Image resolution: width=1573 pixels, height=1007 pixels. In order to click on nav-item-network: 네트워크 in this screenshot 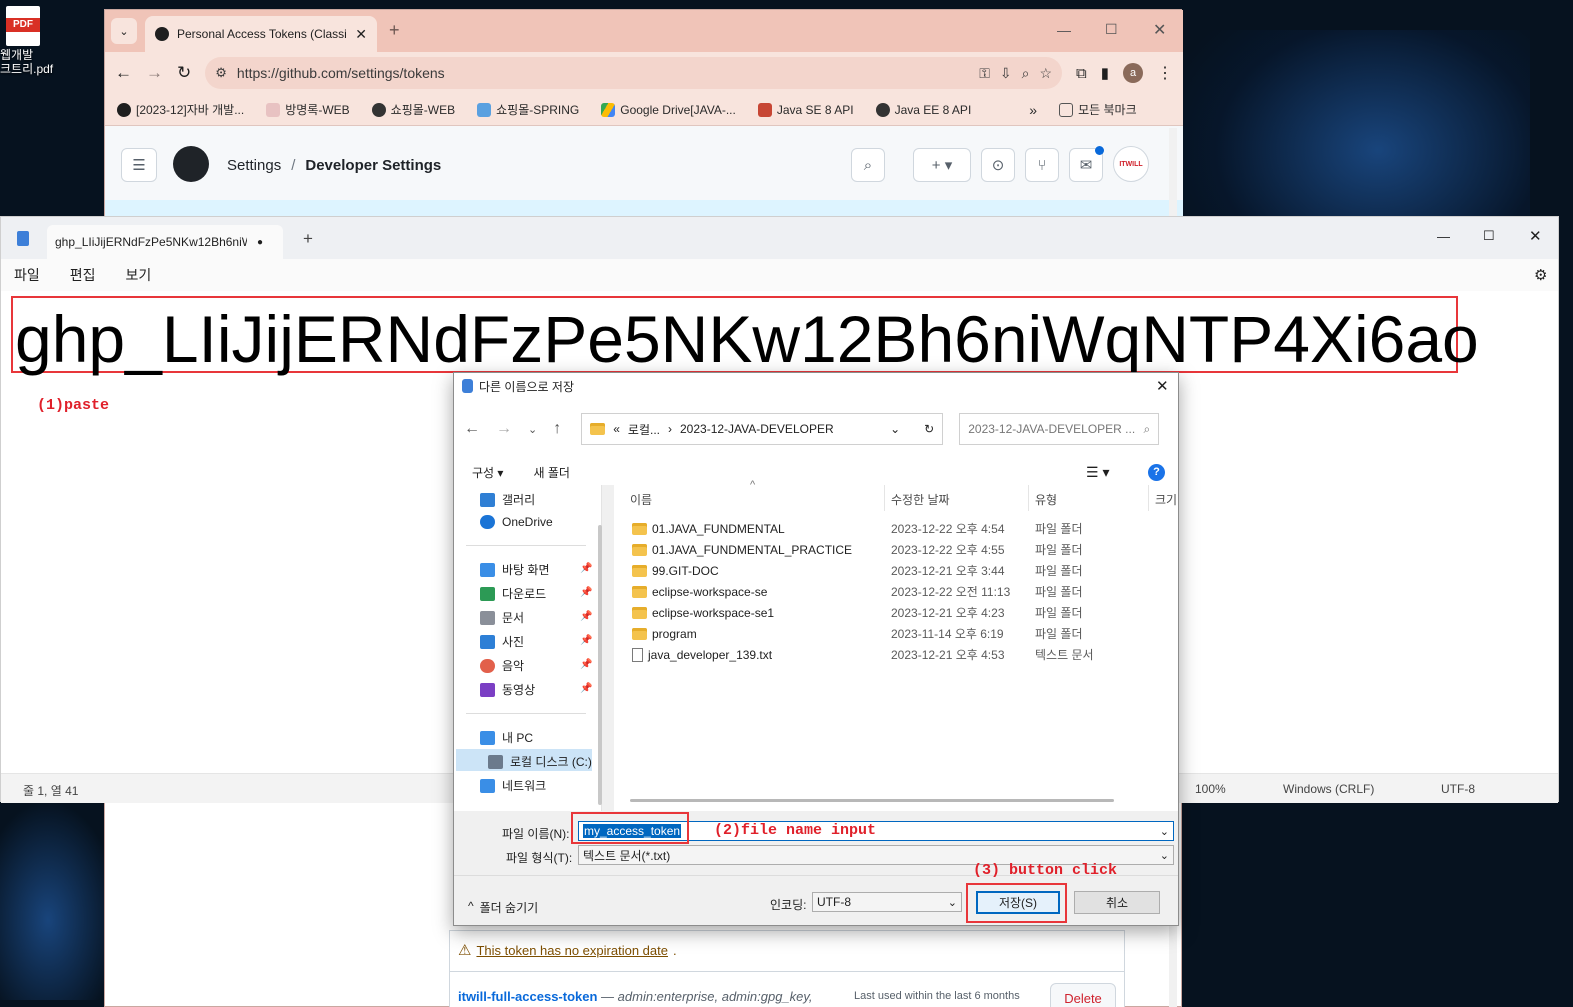, I will do `click(513, 785)`.